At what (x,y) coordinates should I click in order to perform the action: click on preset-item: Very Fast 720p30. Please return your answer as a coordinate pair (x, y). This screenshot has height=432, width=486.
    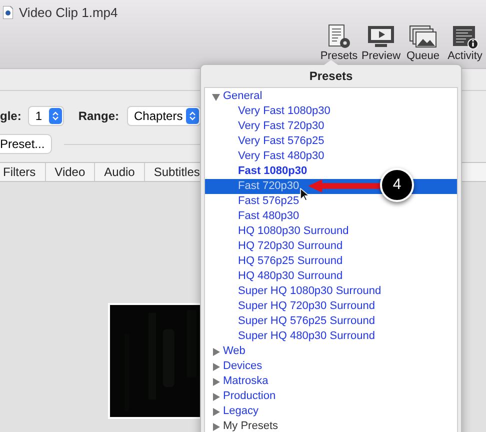
    Looking at the image, I should click on (331, 126).